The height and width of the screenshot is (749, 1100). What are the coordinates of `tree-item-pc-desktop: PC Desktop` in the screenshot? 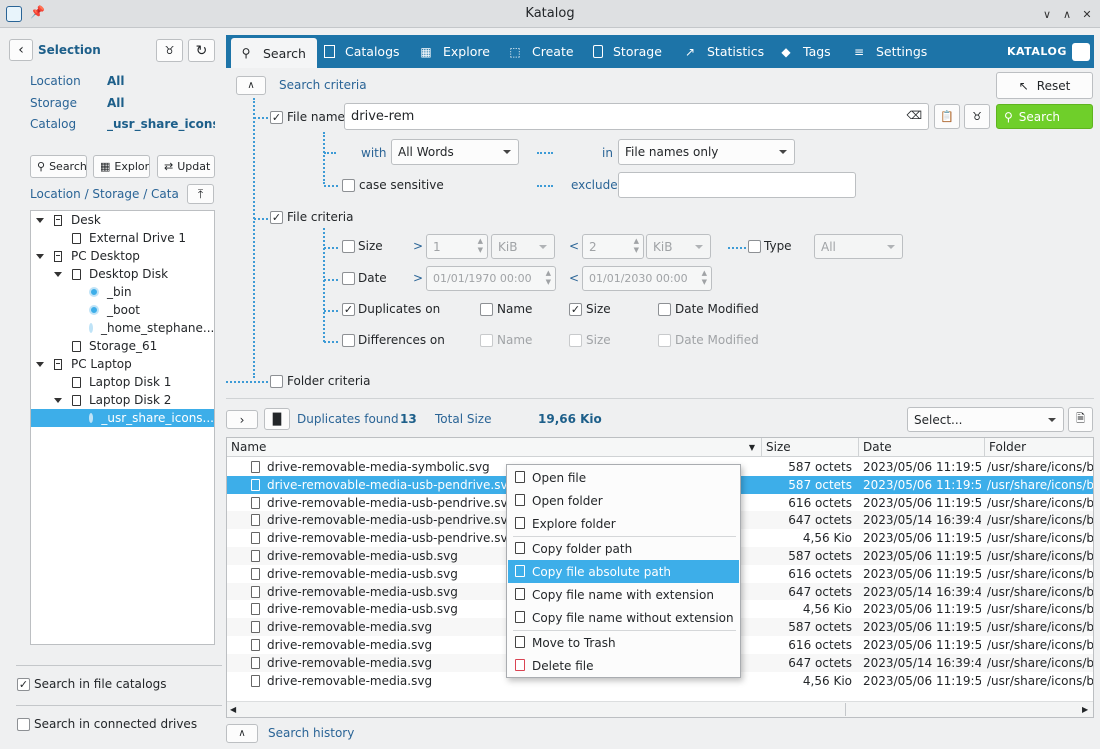 It's located at (122, 256).